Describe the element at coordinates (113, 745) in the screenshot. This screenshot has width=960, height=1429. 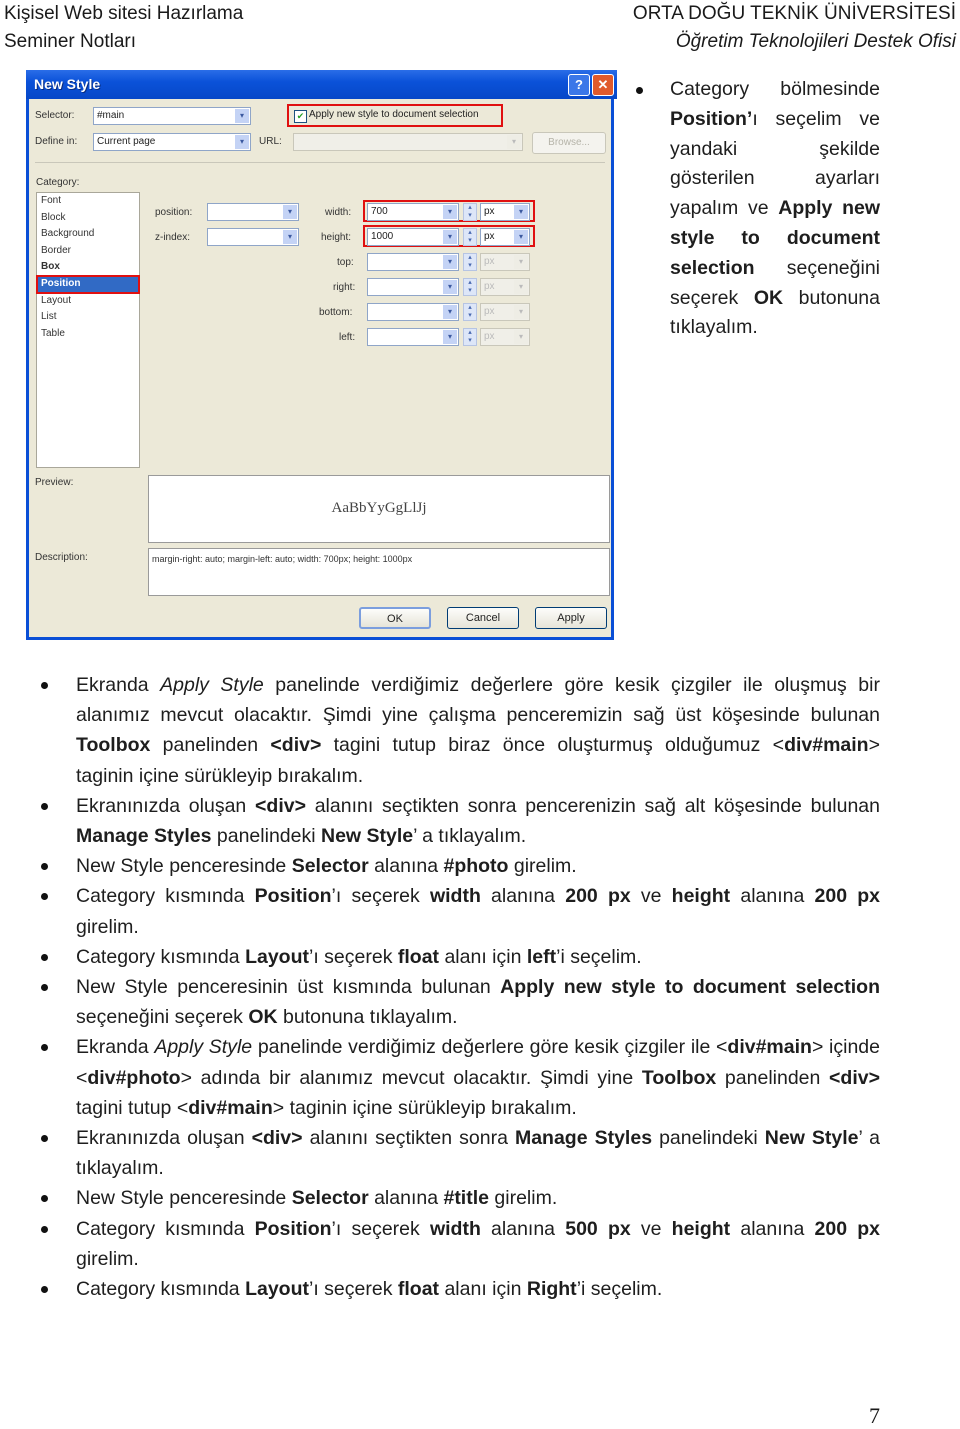
I see `bold-text: Toolbox` at that location.